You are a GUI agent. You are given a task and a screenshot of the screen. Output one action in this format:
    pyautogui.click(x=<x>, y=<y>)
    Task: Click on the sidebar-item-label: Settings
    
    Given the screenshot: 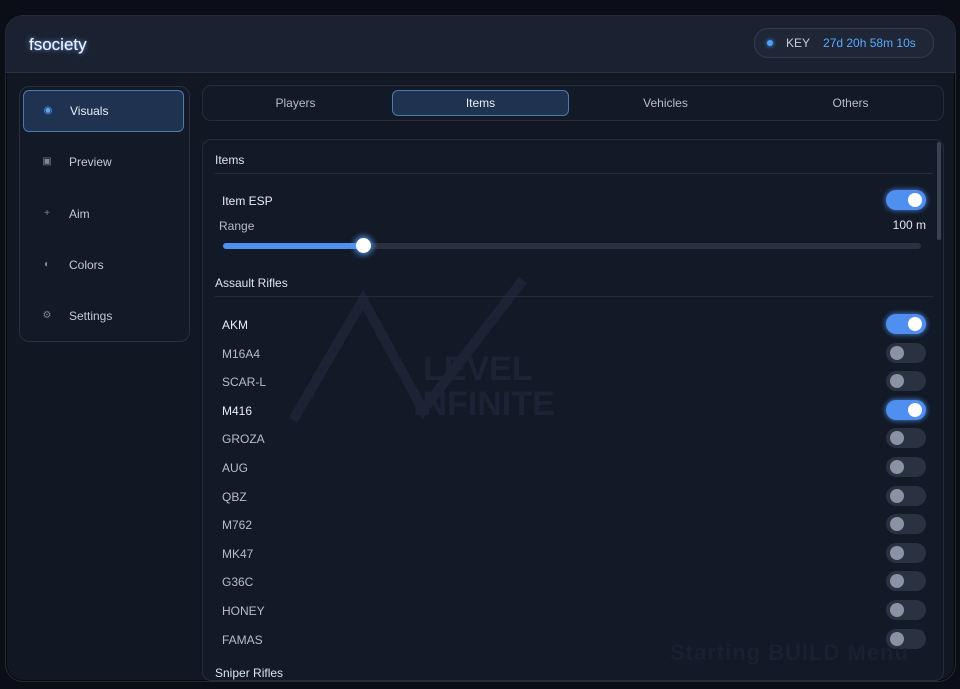 What is the action you would take?
    pyautogui.click(x=91, y=316)
    